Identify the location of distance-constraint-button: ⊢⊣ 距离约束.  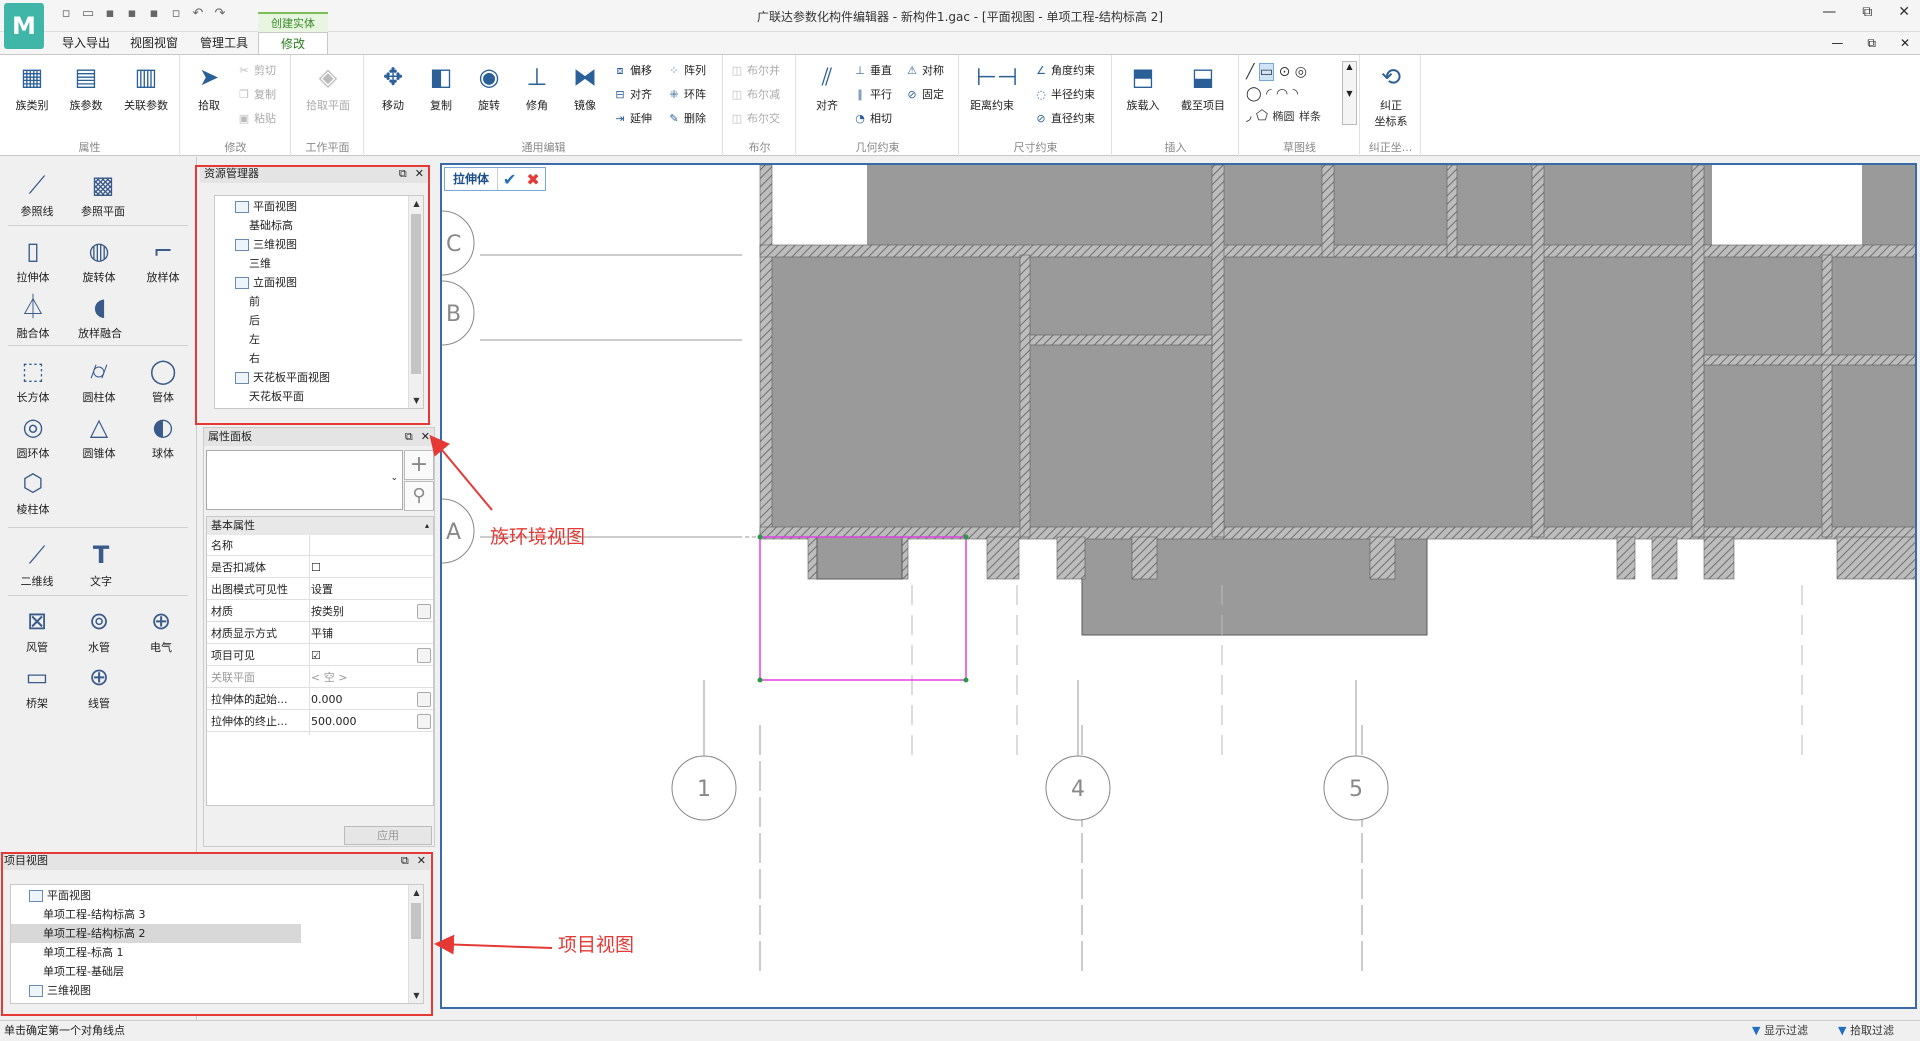
(992, 87).